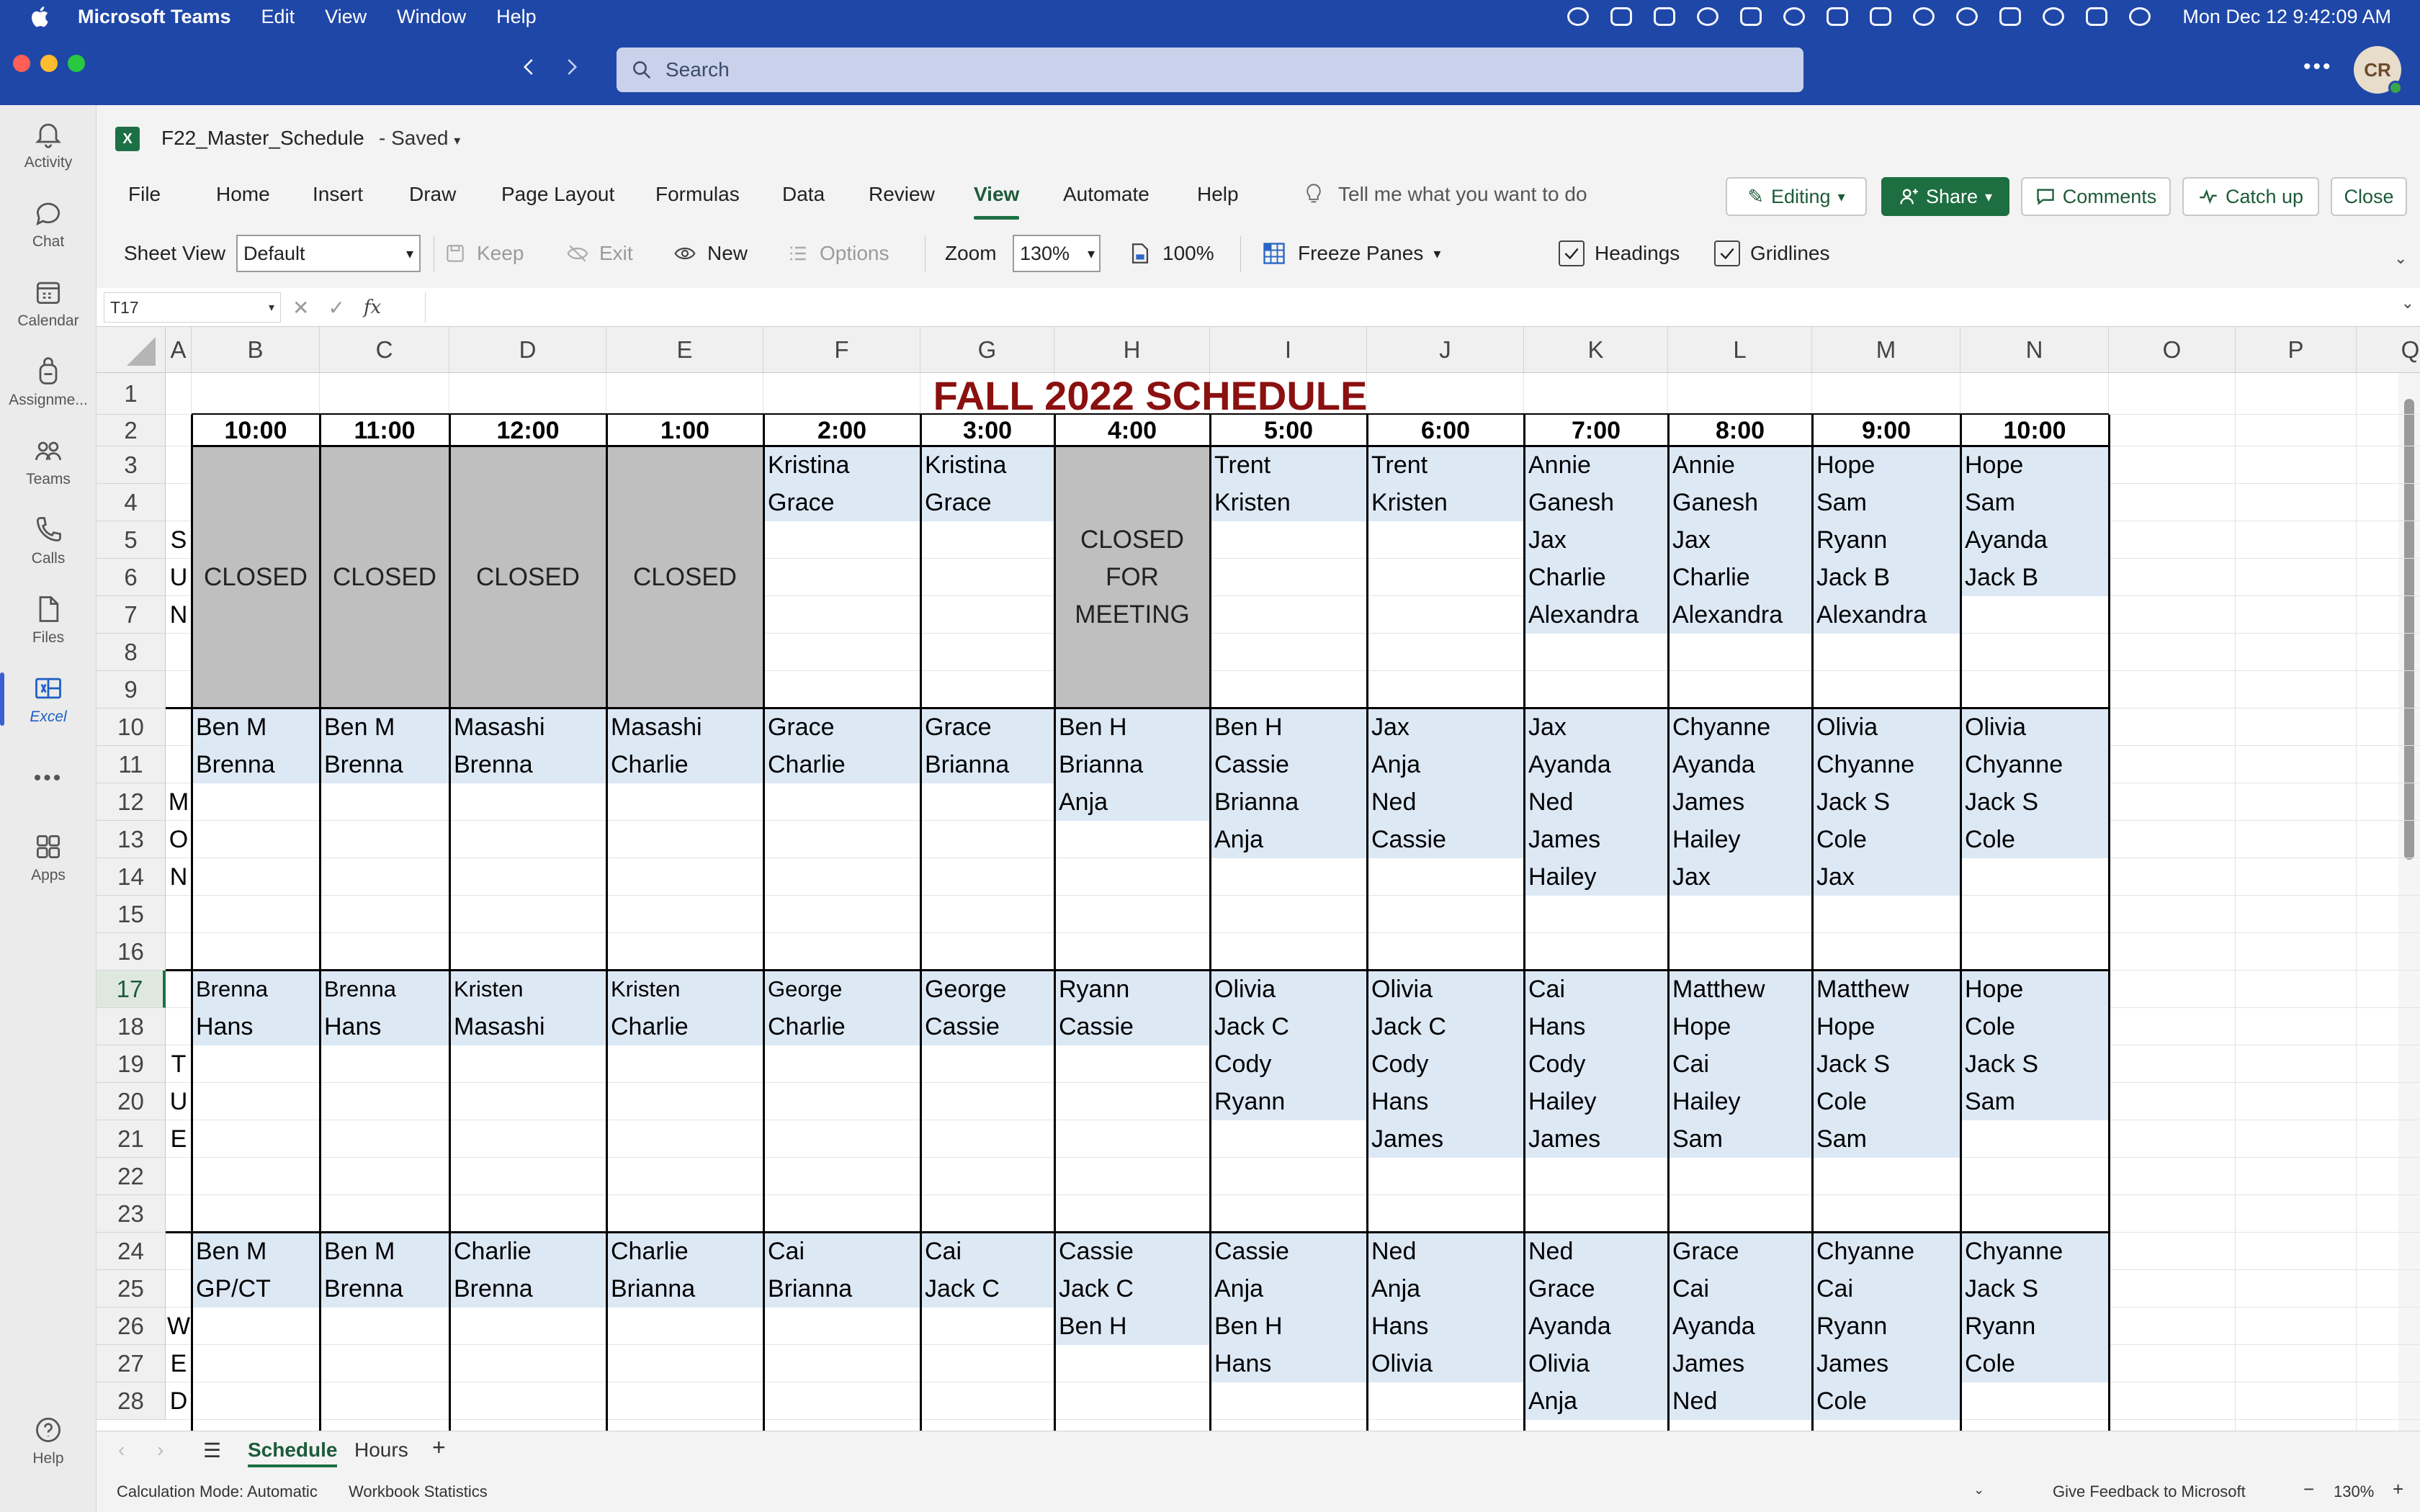  Describe the element at coordinates (432, 194) in the screenshot. I see `tab-draw: Draw` at that location.